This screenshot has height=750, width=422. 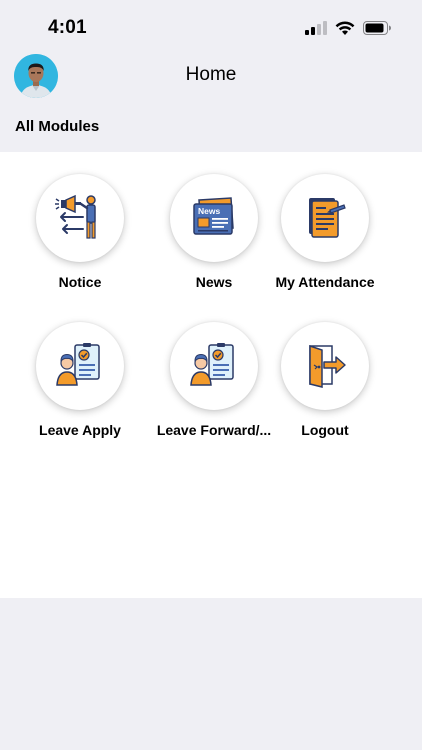 I want to click on module-notice-circle, so click(x=80, y=218).